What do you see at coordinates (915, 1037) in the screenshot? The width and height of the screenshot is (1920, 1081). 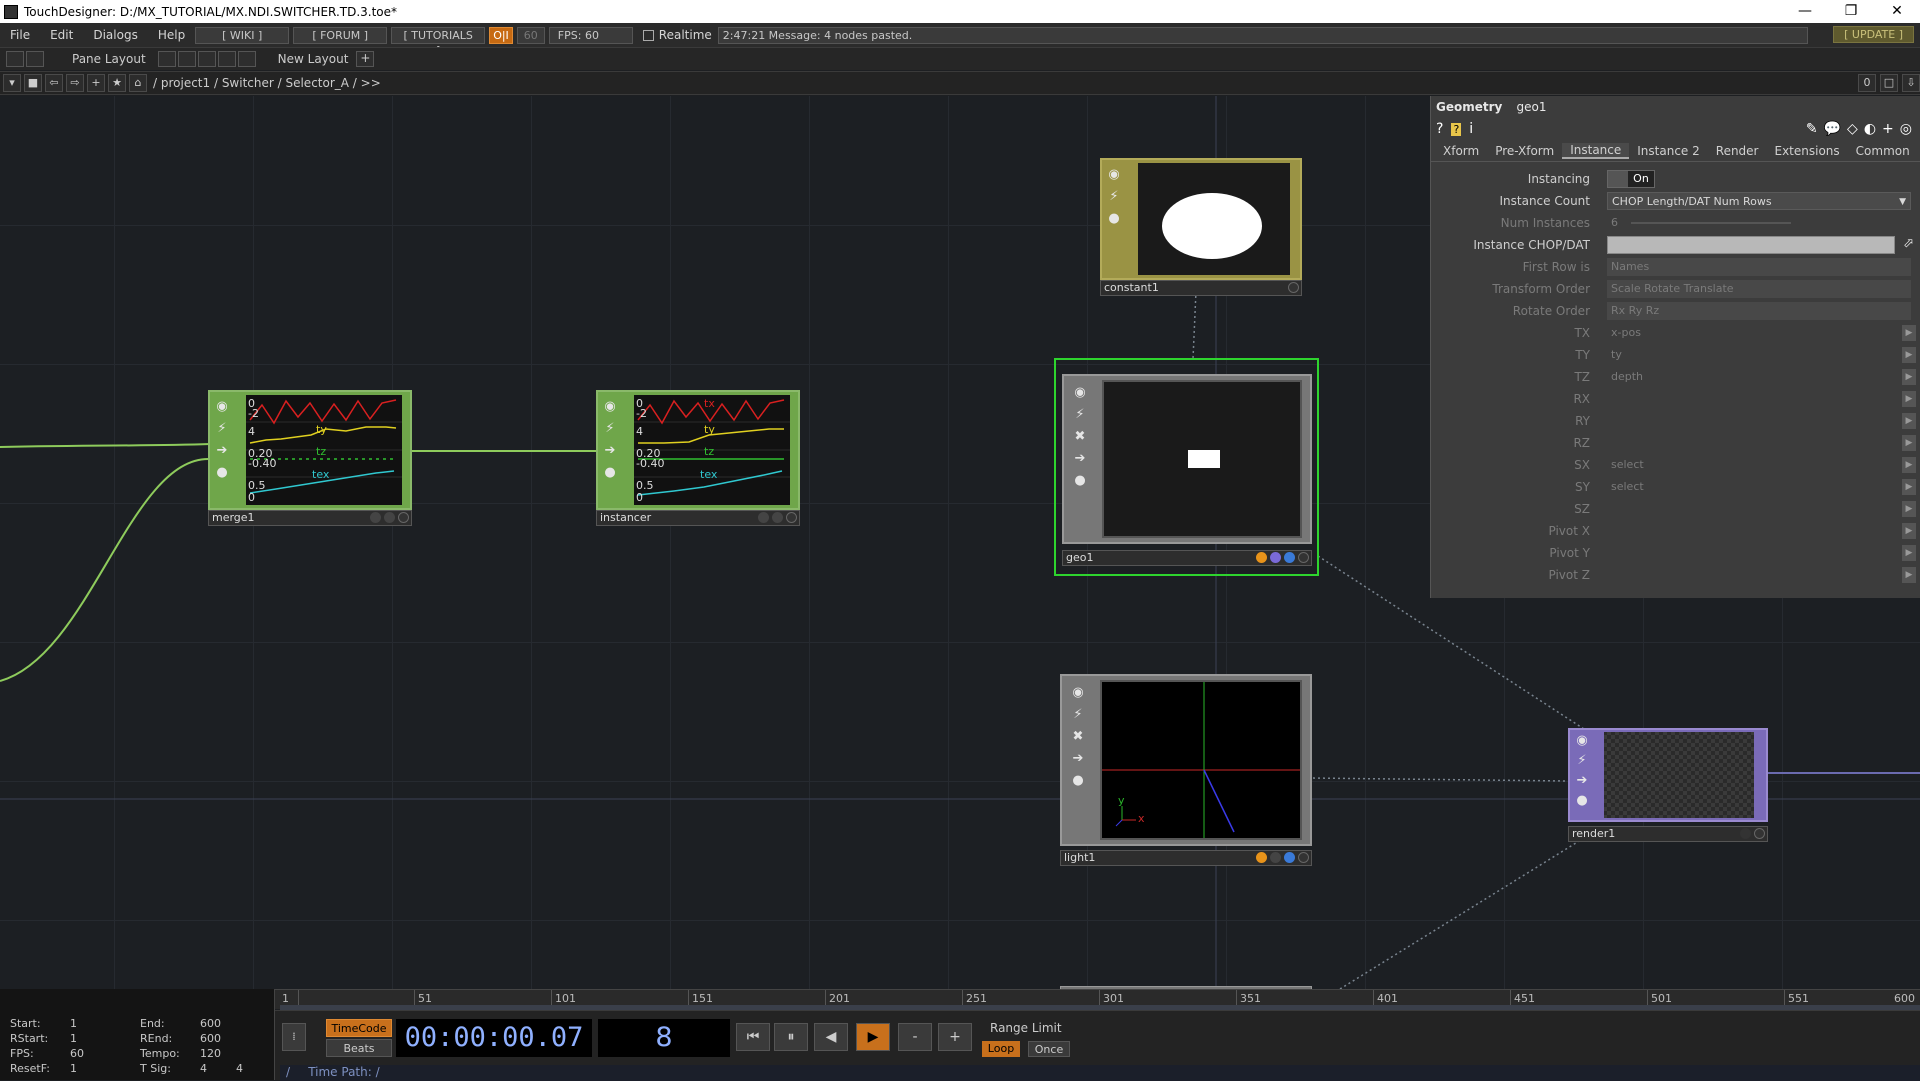 I see `step-back-button: -` at bounding box center [915, 1037].